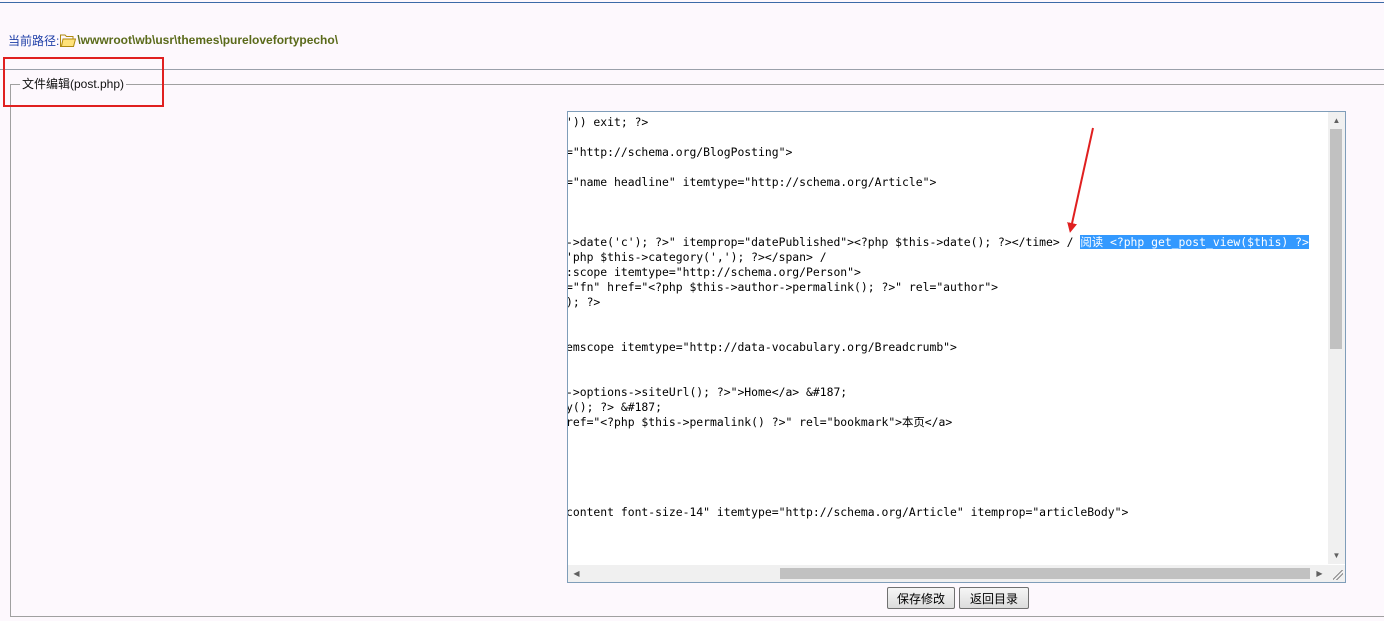 This screenshot has height=621, width=1384. I want to click on resize-grip-icon, so click(1338, 575).